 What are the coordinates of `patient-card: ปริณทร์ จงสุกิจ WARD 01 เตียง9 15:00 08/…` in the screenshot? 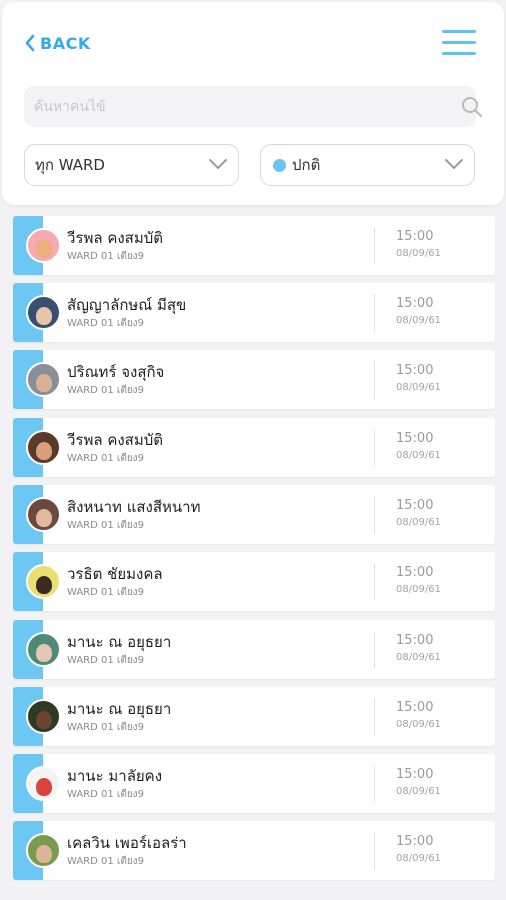 It's located at (254, 379).